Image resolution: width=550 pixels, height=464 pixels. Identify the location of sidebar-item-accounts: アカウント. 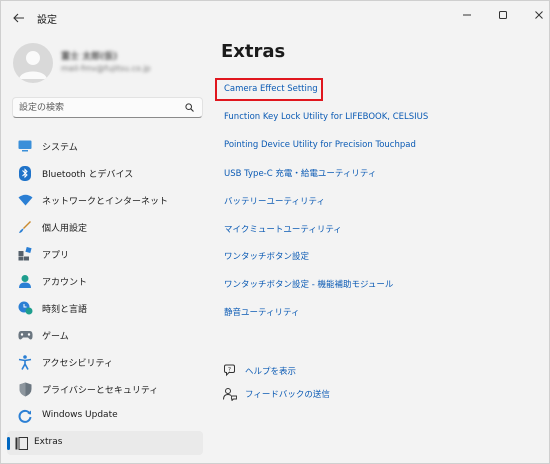
(105, 281).